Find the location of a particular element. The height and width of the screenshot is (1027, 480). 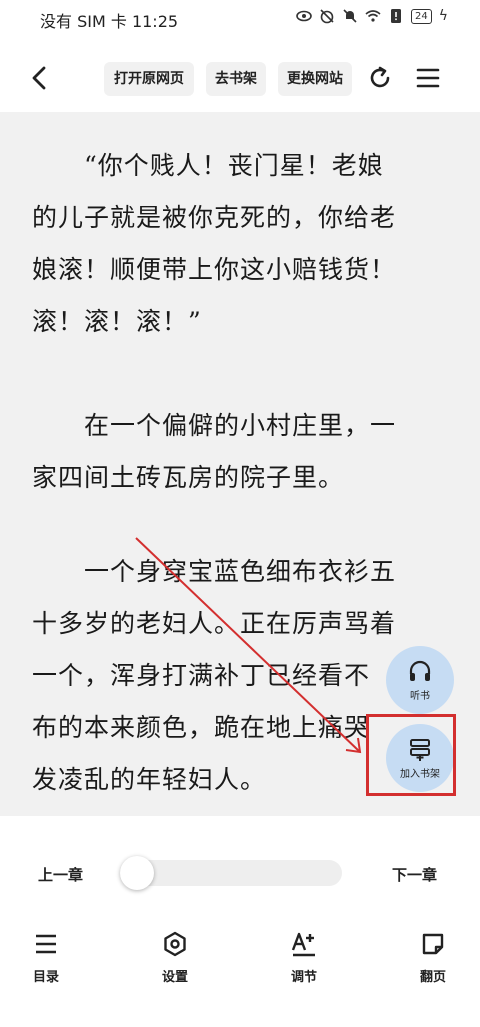

page-turn-label: 翻页 is located at coordinates (432, 977).